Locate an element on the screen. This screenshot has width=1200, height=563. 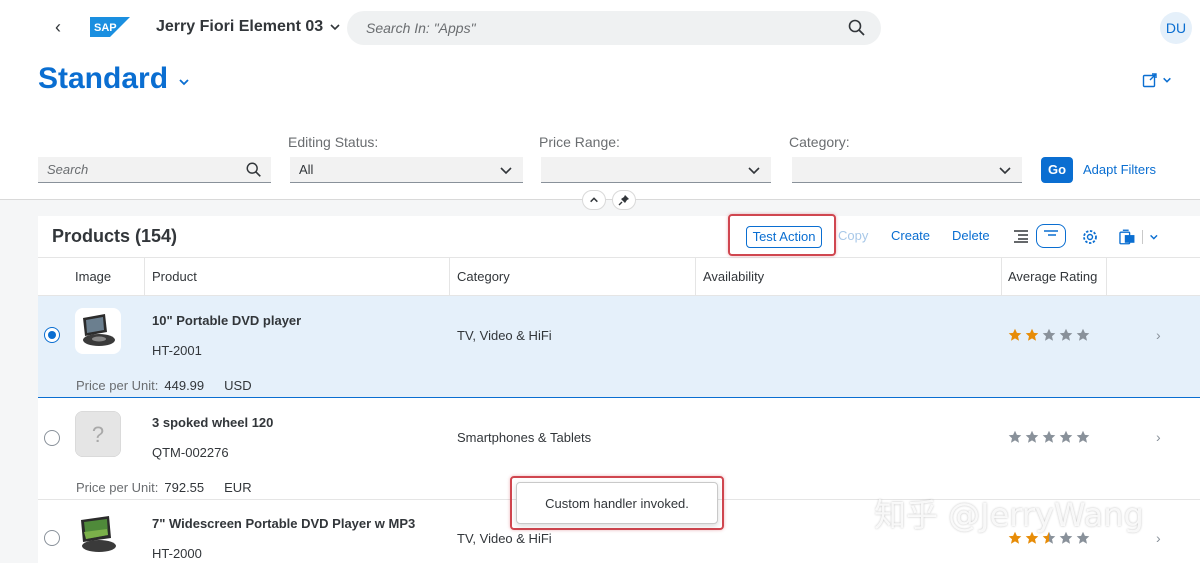
table-settings-button is located at coordinates (1090, 237).